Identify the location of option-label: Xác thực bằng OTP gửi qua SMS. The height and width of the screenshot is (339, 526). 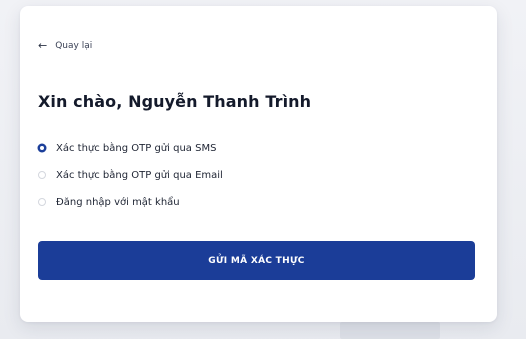
(136, 148).